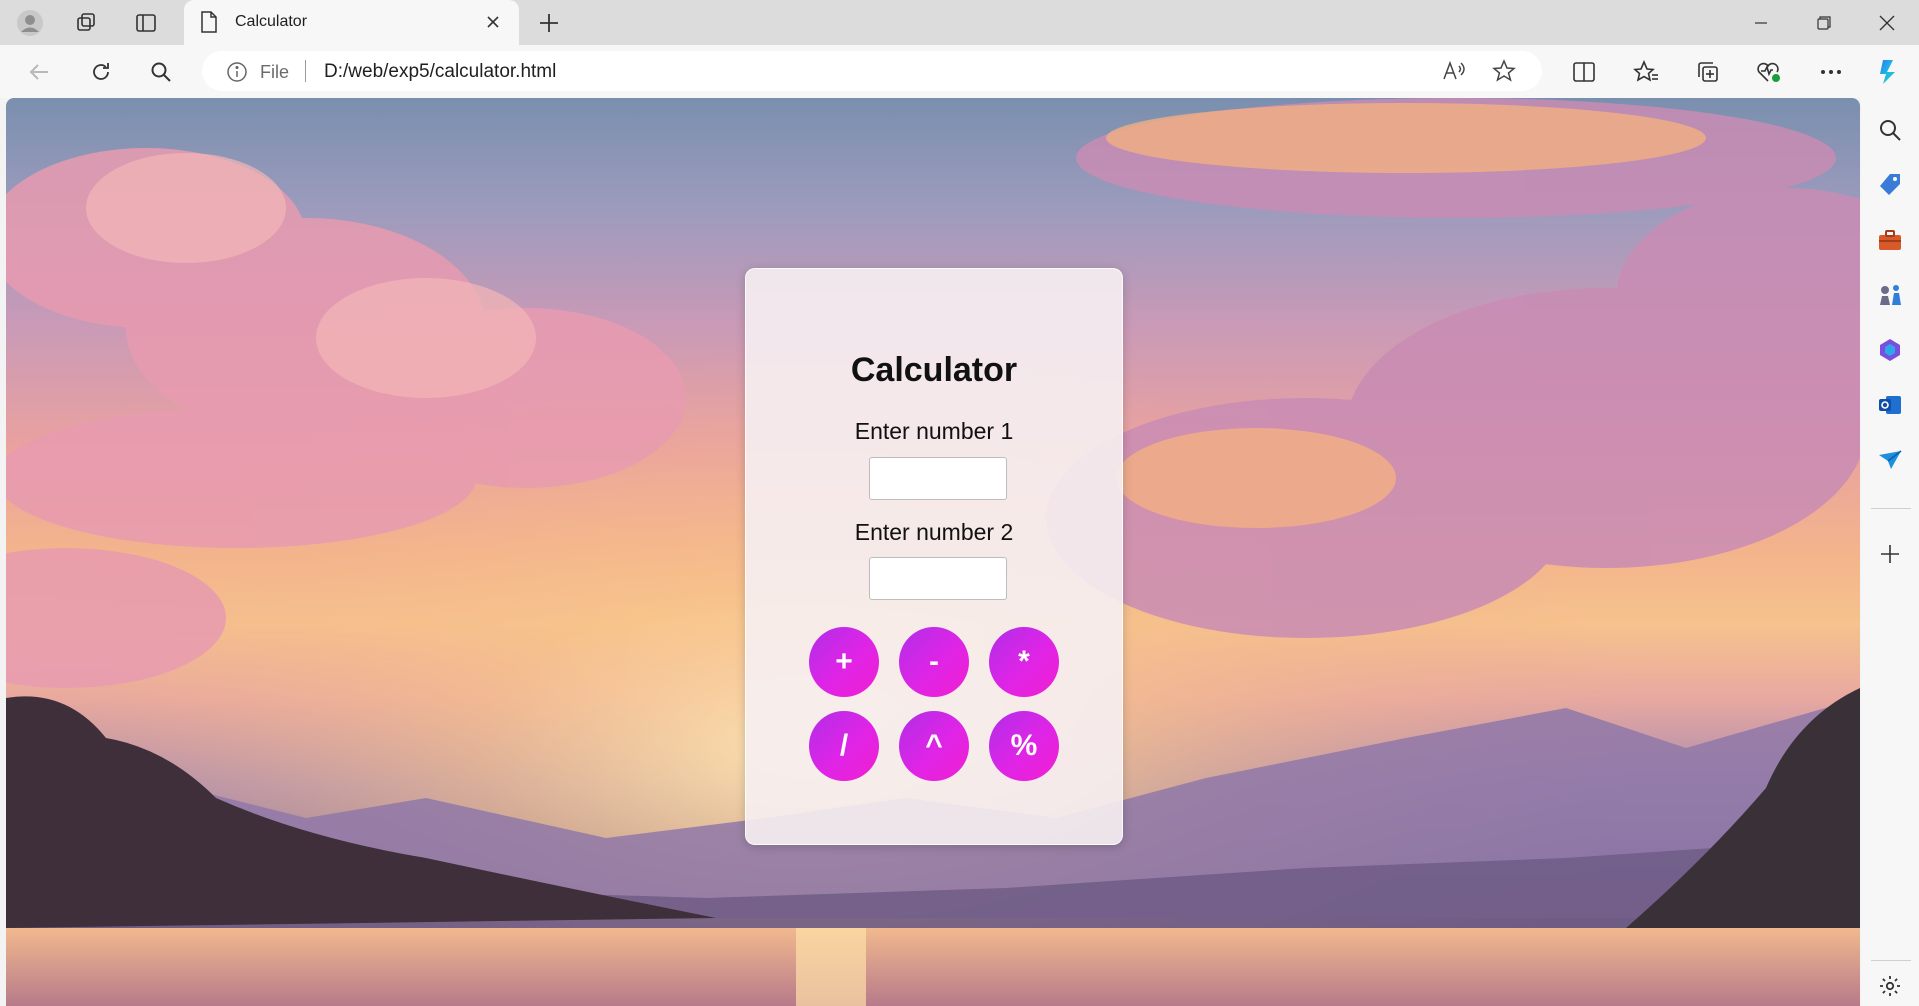 The image size is (1919, 1006). I want to click on toolbar: File D:/web/exp5/calculator.html, so click(959, 71).